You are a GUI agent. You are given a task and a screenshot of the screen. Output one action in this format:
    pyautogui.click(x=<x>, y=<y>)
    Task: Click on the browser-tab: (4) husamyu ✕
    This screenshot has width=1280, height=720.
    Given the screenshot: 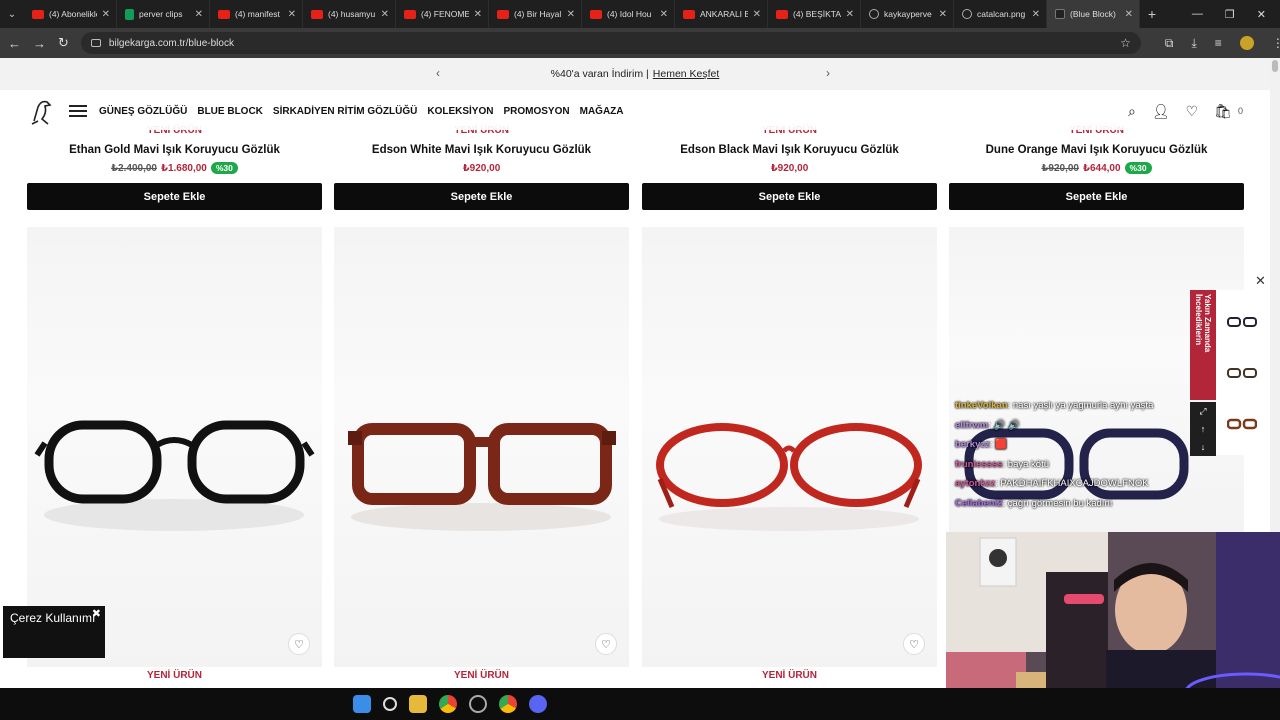 What is the action you would take?
    pyautogui.click(x=349, y=14)
    